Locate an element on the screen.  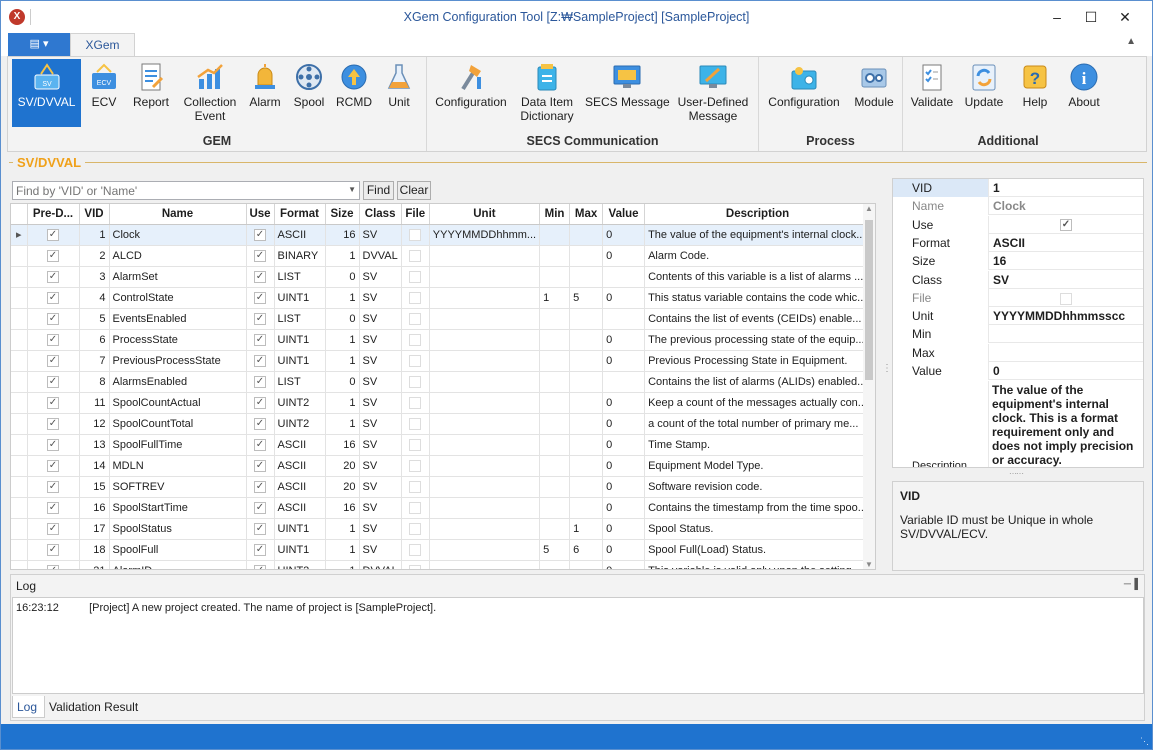
property-value: ASCII is located at coordinates (1066, 243).